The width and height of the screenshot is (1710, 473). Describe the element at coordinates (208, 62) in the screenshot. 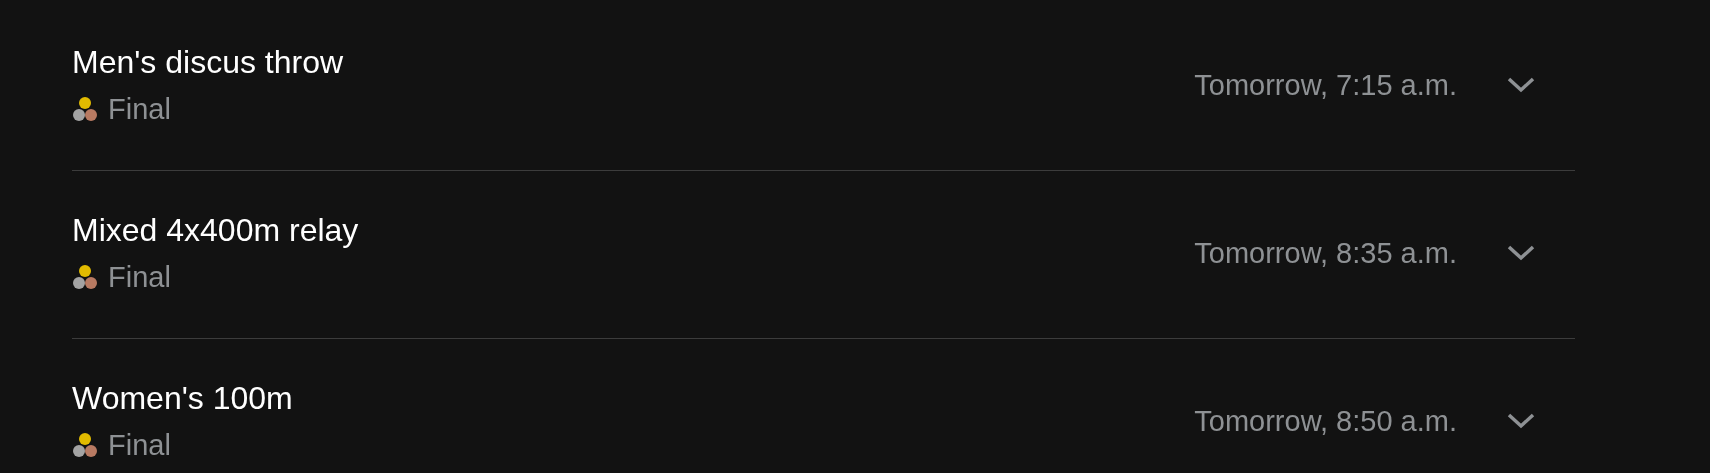

I see `event-title: Men's discus throw` at that location.